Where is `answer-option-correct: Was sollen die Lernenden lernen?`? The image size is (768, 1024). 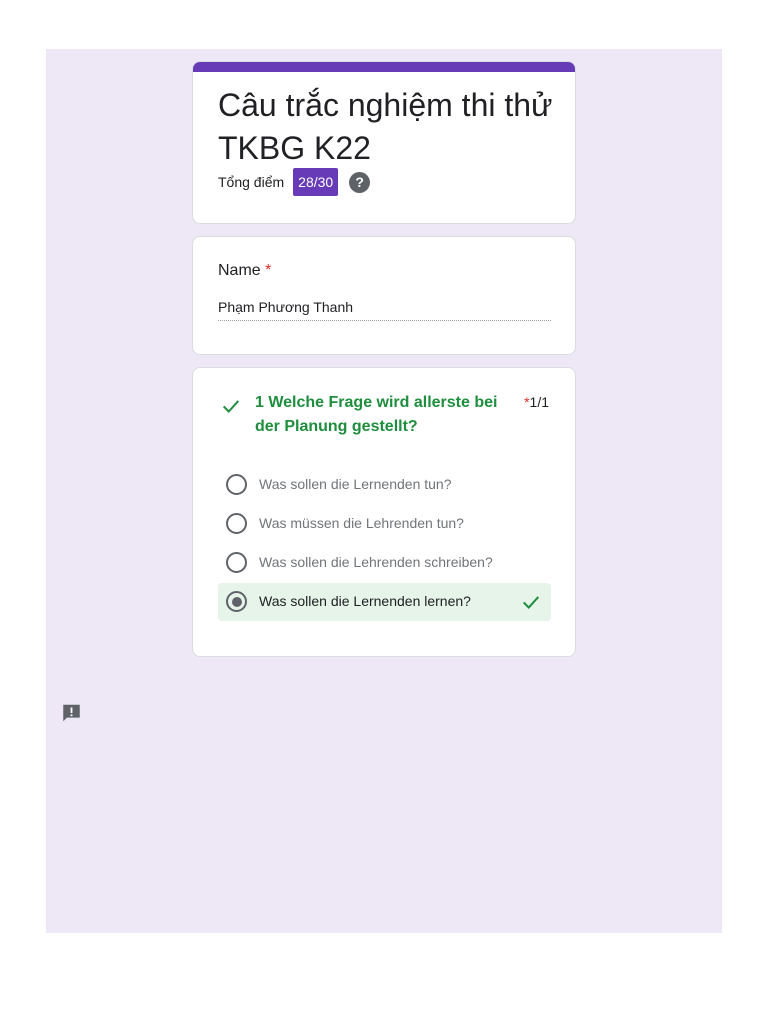
answer-option-correct: Was sollen die Lernenden lernen? is located at coordinates (384, 602).